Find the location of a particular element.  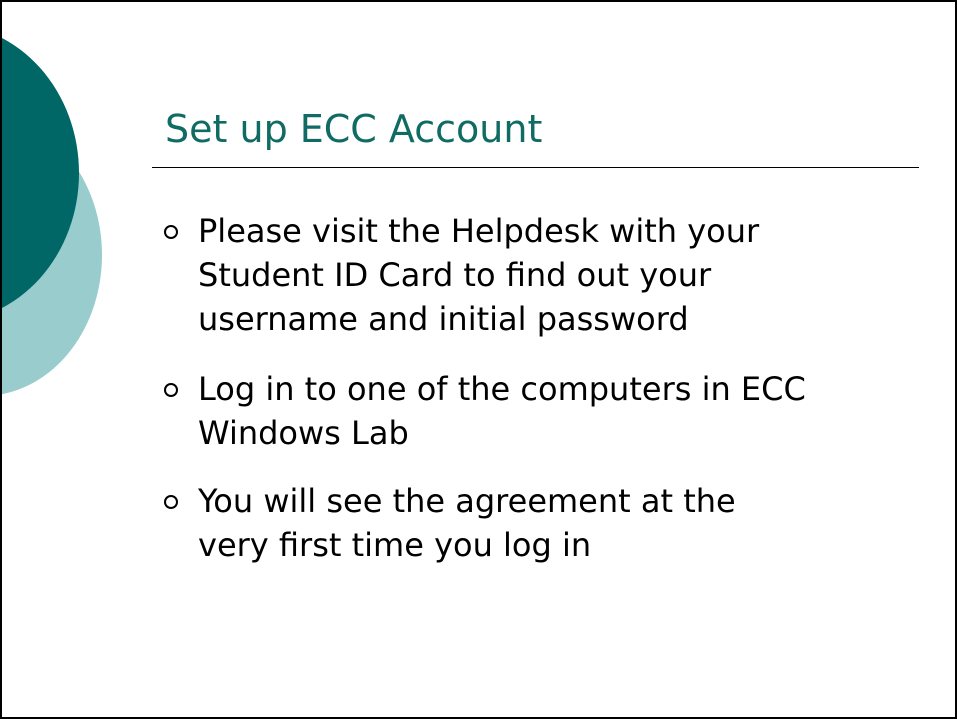

bullet-text-line: Log in to one of the computers in ECC is located at coordinates (502, 389).